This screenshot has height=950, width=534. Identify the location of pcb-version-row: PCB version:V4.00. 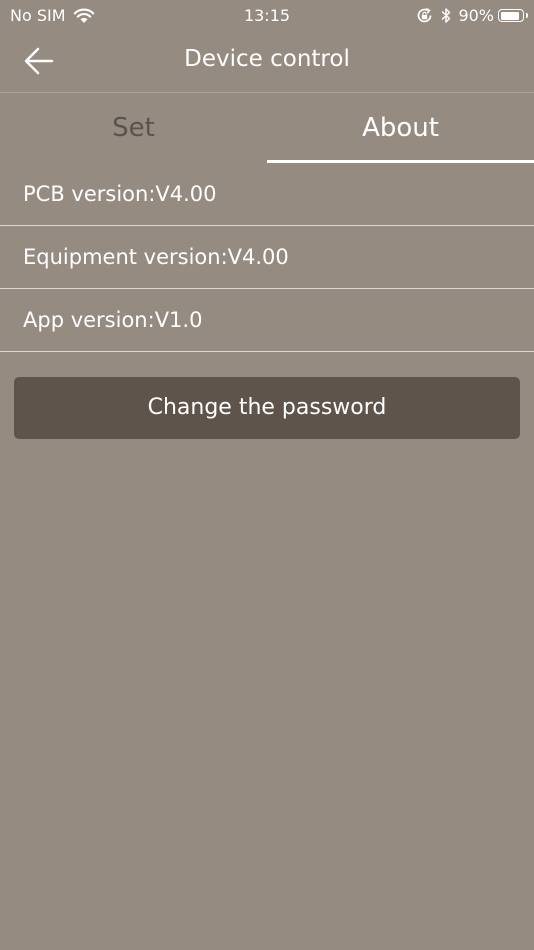
(267, 194).